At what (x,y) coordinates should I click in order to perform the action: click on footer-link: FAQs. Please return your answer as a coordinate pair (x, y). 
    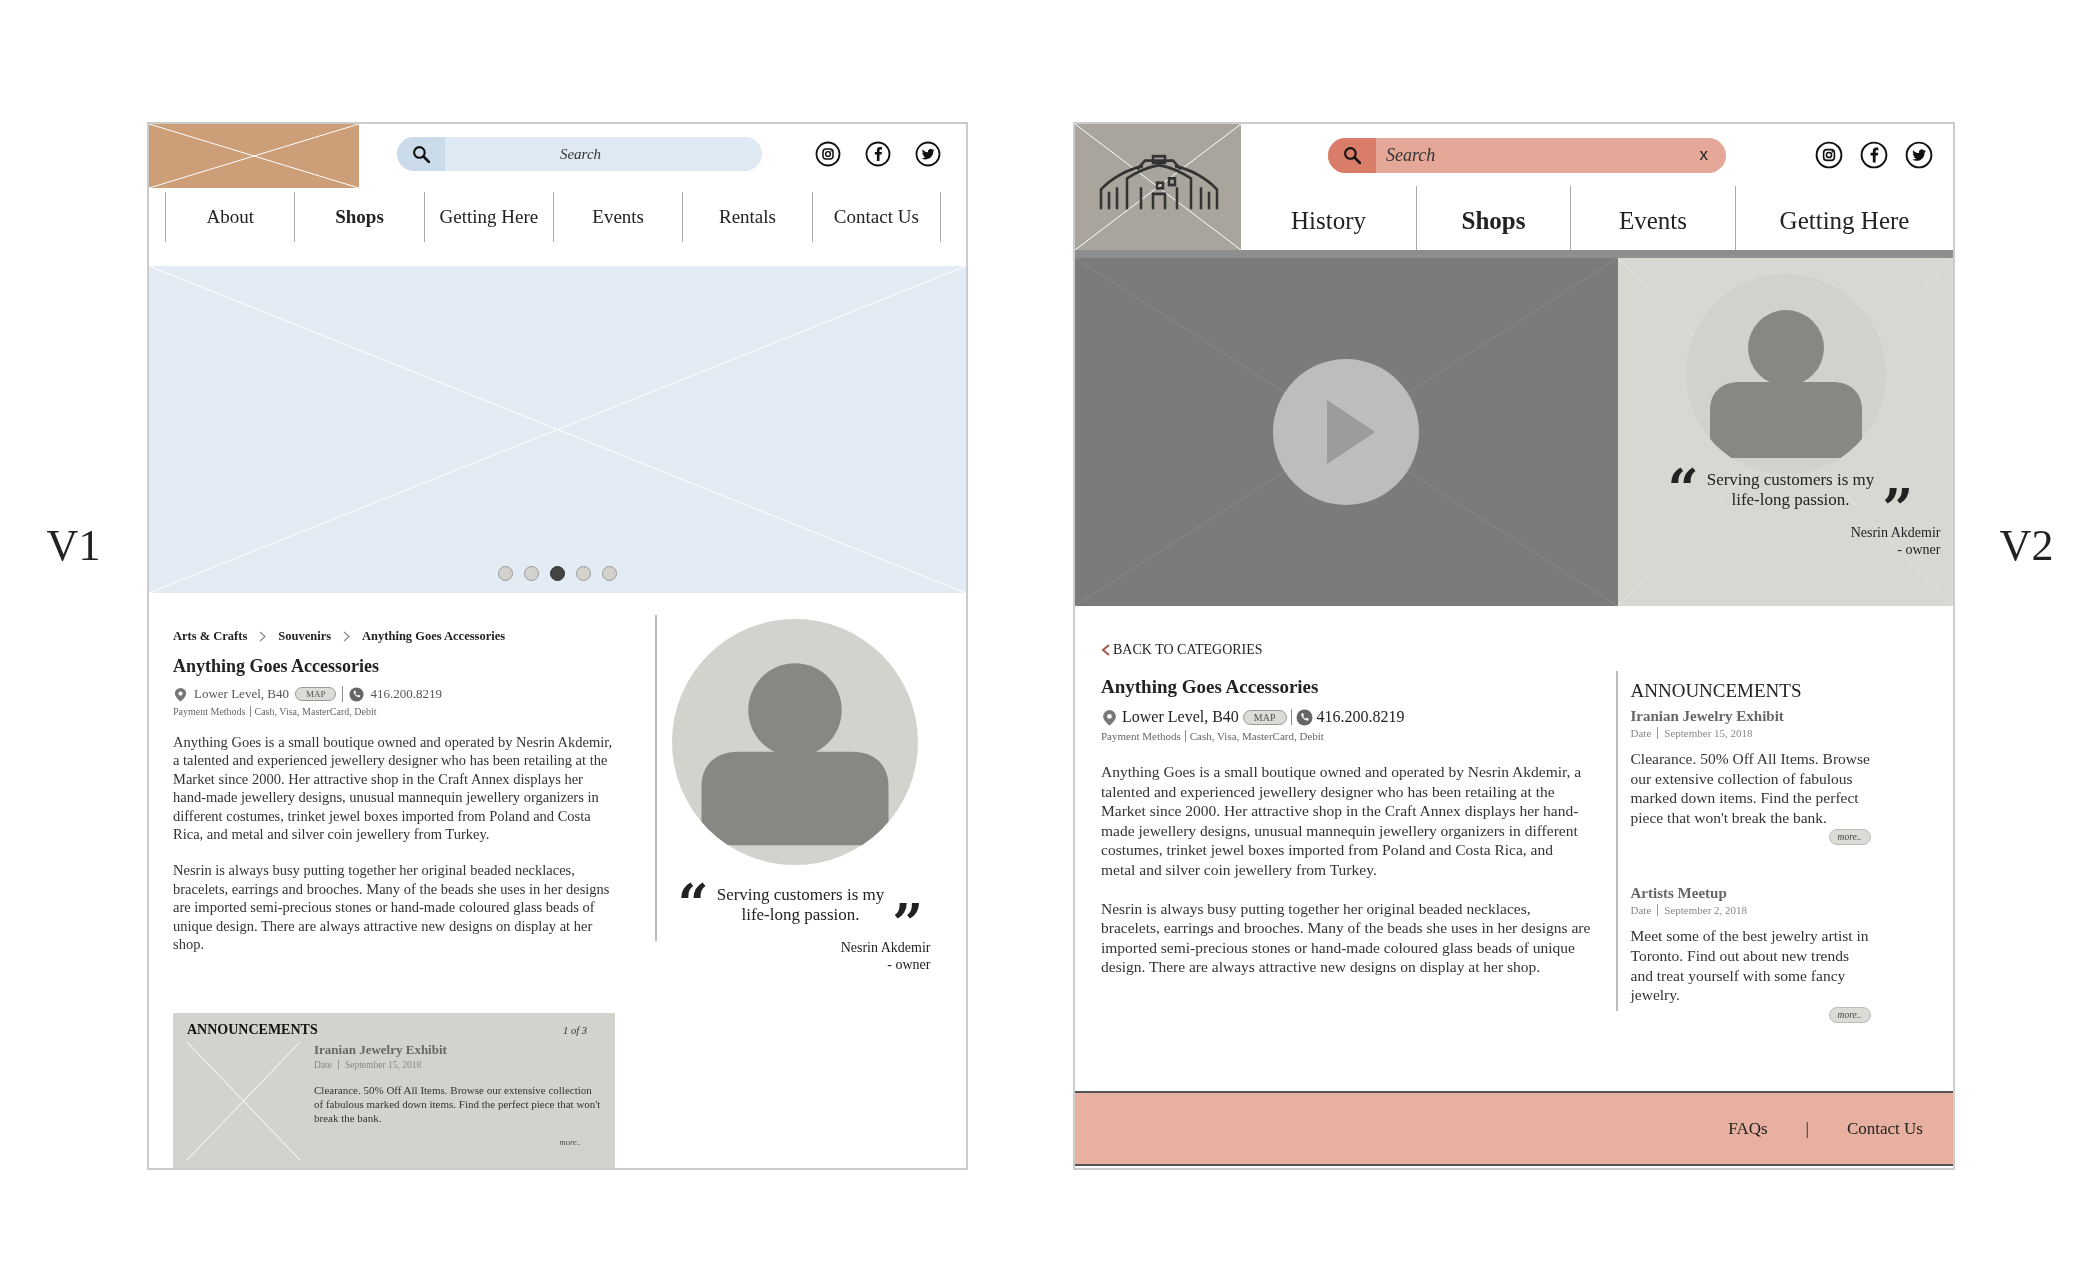
    Looking at the image, I should click on (1748, 1128).